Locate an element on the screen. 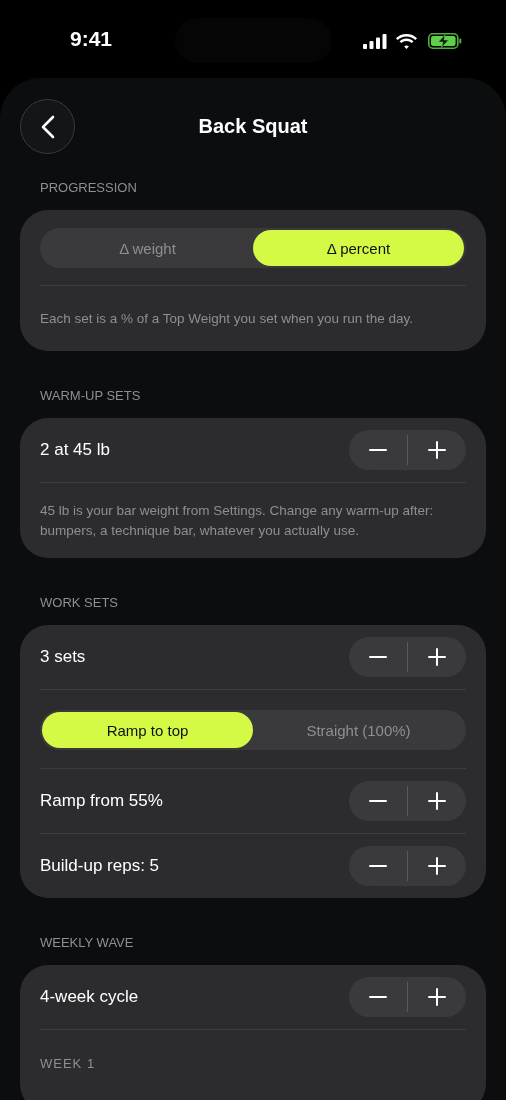  setting-label: 4-week cycle is located at coordinates (89, 997).